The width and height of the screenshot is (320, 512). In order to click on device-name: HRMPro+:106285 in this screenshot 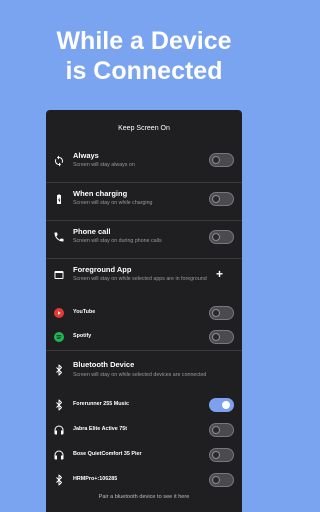, I will do `click(95, 479)`.